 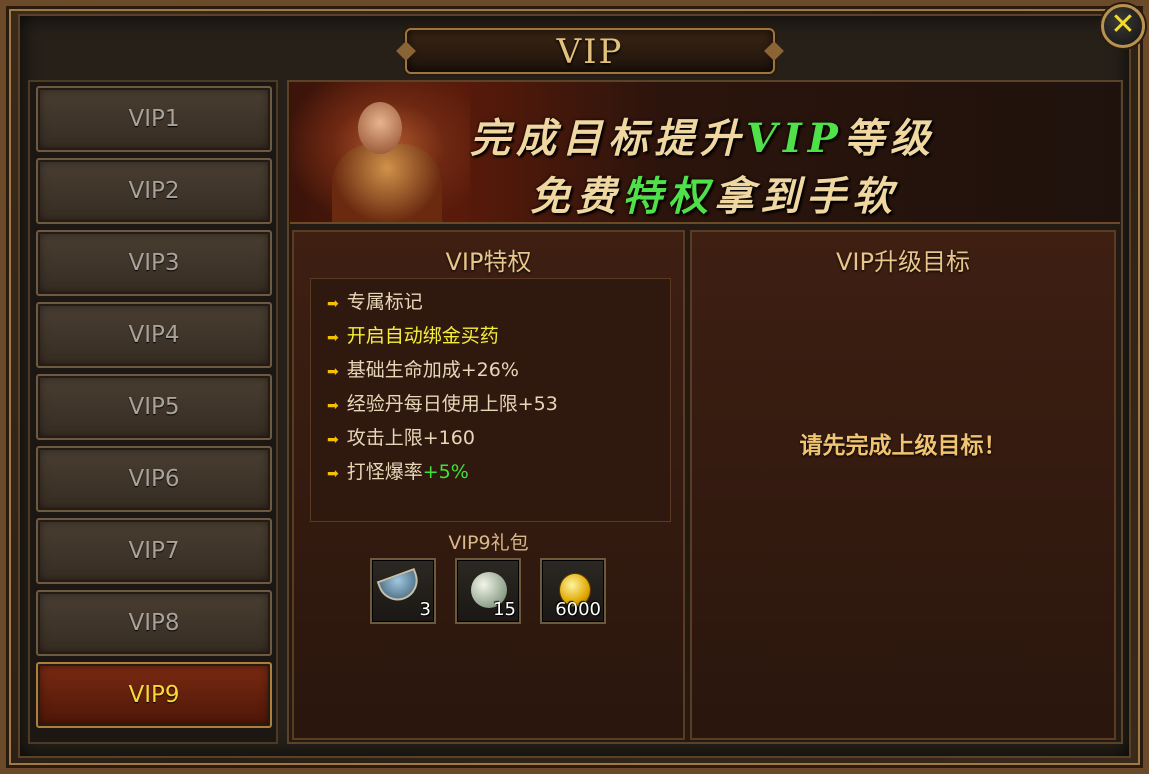 I want to click on vip-tab-7: VIP7, so click(x=154, y=551).